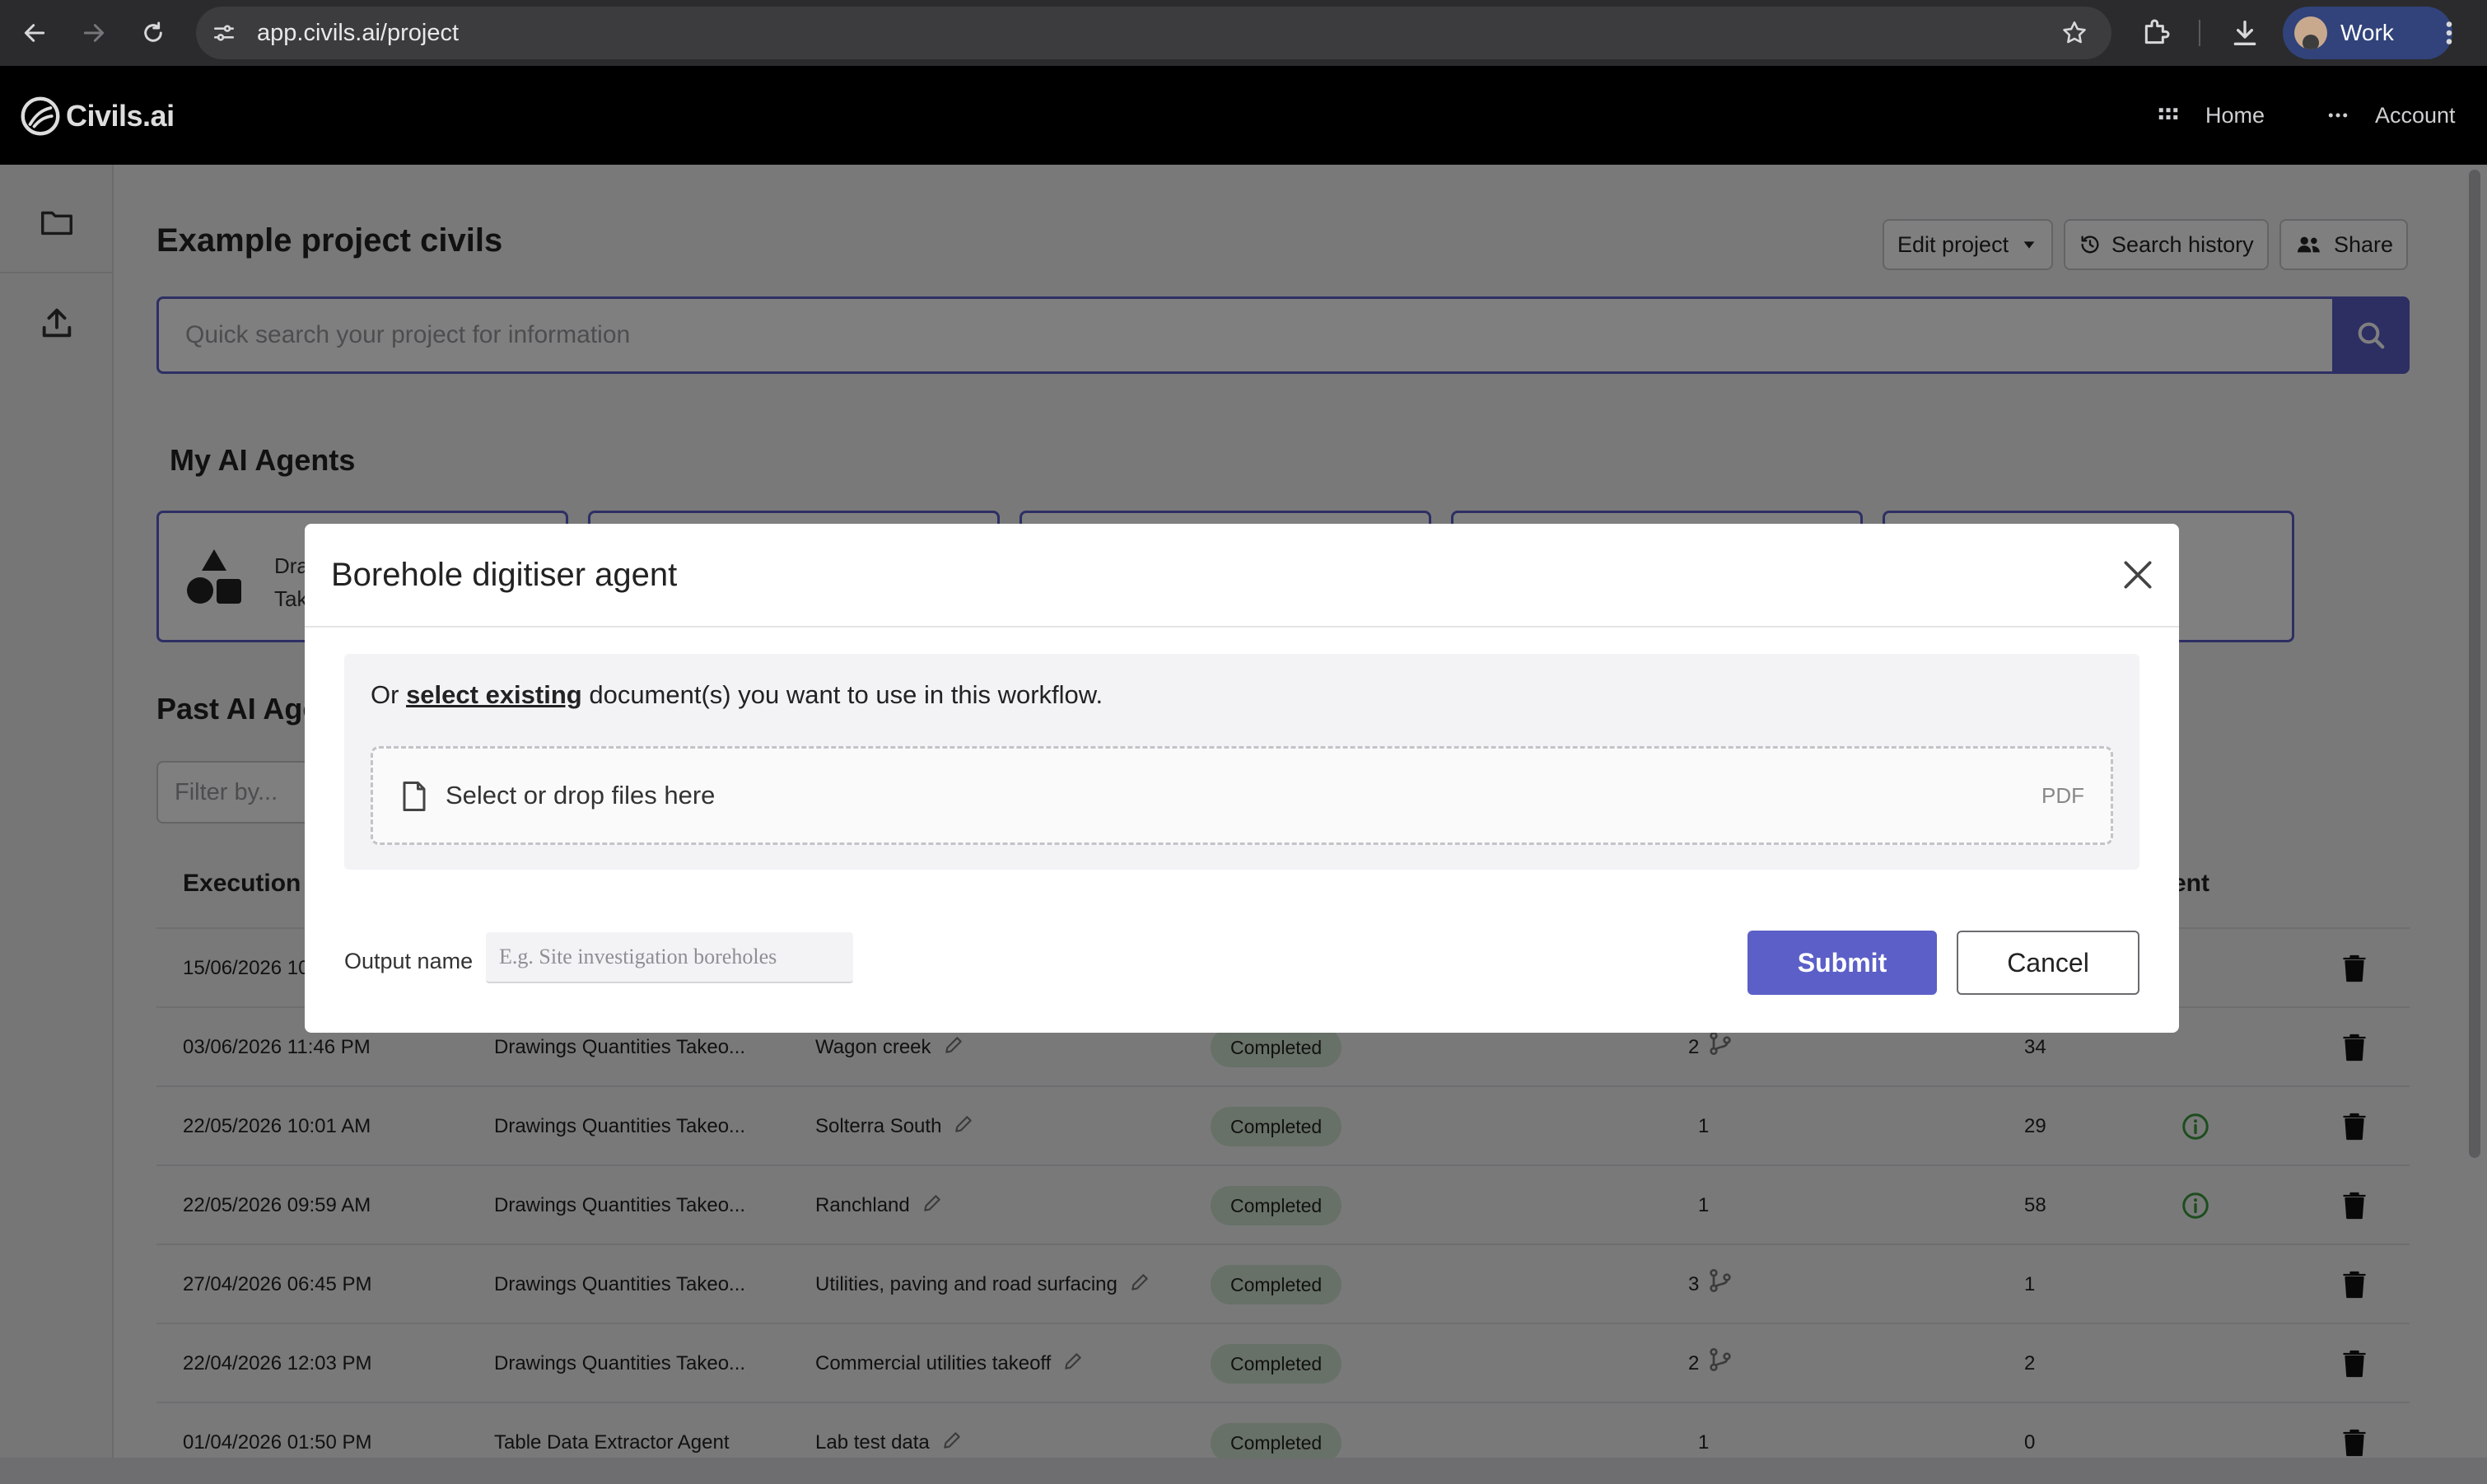  I want to click on arrow-right-icon, so click(94, 33).